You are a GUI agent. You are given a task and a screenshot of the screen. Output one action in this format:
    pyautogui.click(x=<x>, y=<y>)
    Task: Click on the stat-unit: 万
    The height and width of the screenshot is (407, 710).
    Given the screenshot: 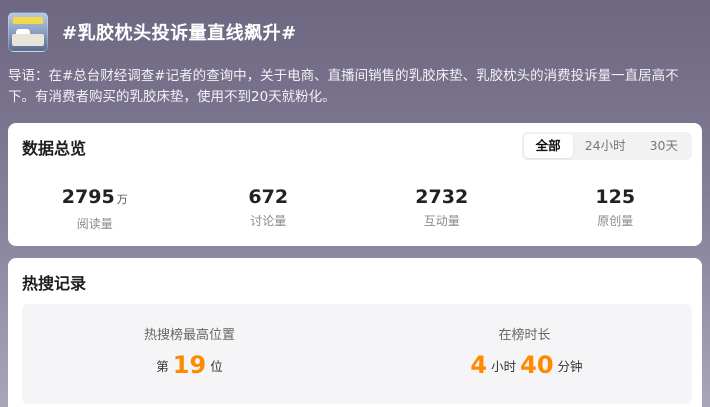 What is the action you would take?
    pyautogui.click(x=122, y=199)
    